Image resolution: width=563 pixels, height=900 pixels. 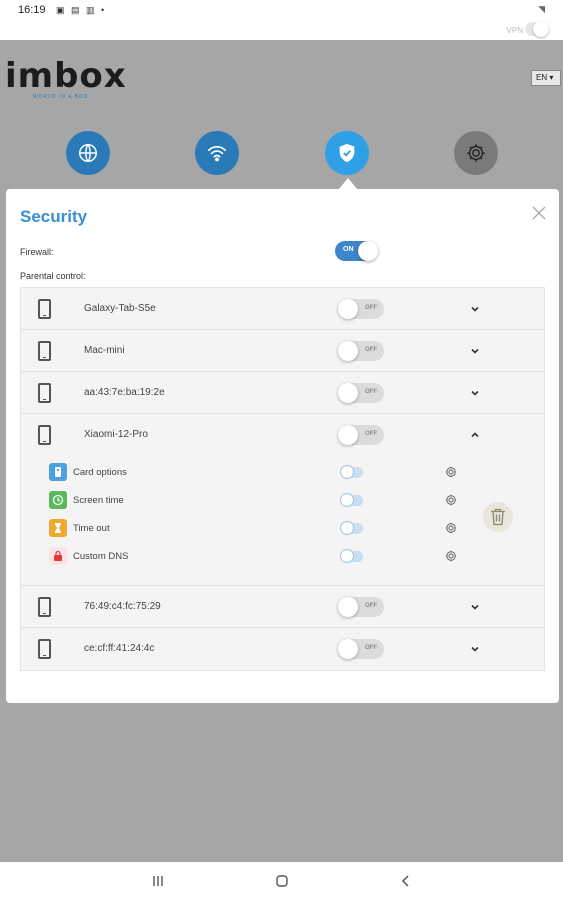 What do you see at coordinates (37, 252) in the screenshot?
I see `firewall-label: Firewall:` at bounding box center [37, 252].